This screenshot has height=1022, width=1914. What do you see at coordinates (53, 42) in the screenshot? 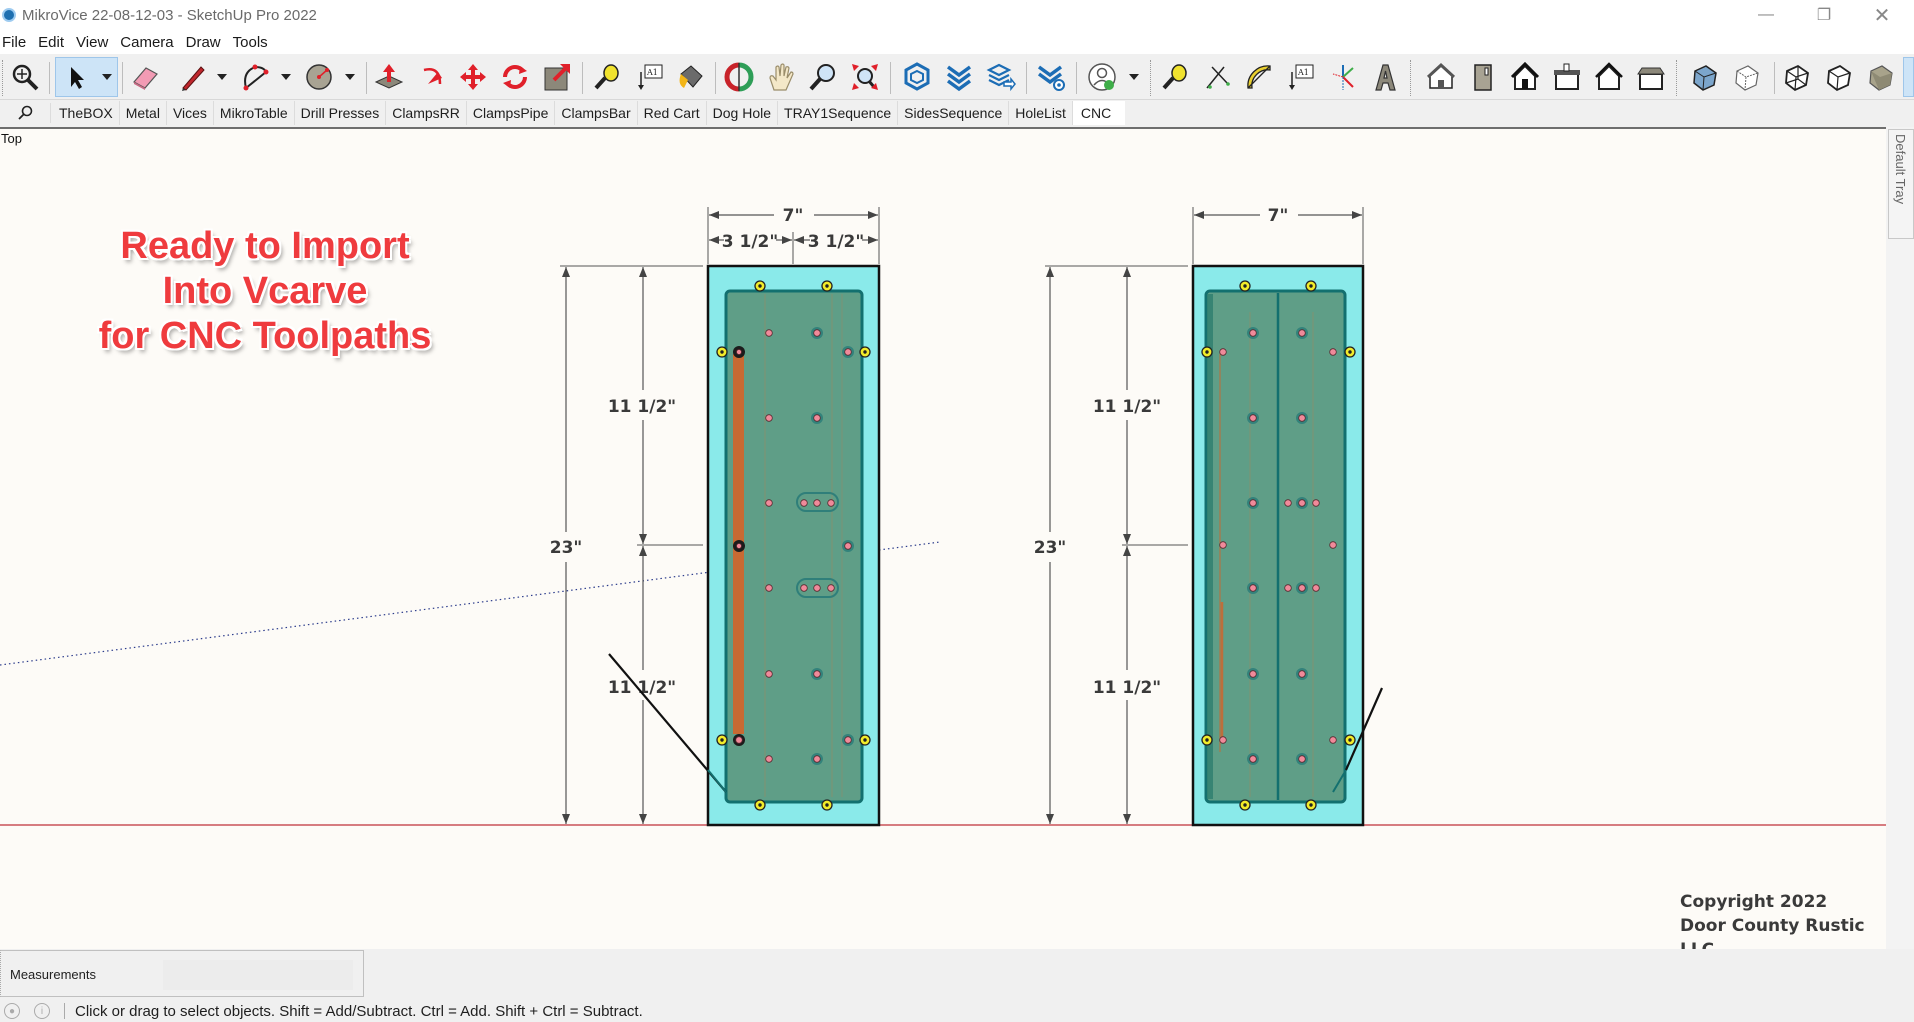
I see `menu-edit: Edit` at bounding box center [53, 42].